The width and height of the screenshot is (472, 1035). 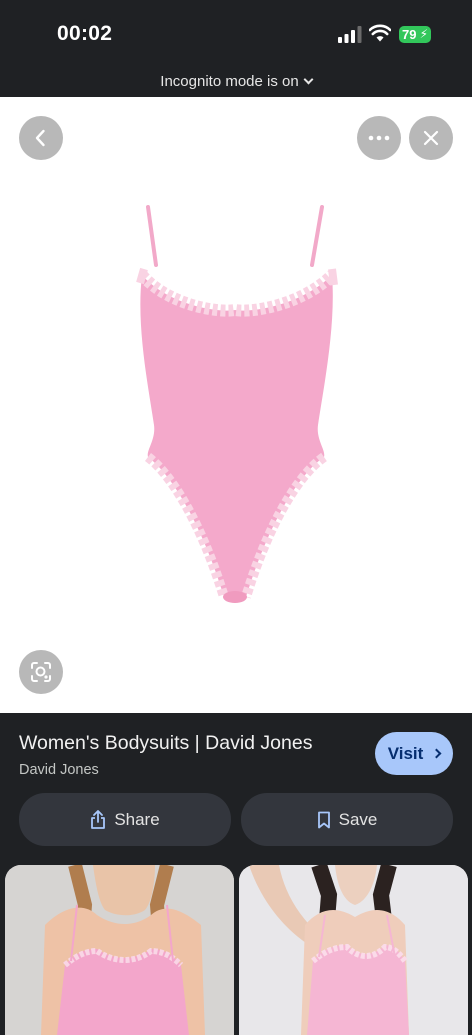 I want to click on chevron-down-icon, so click(x=308, y=79).